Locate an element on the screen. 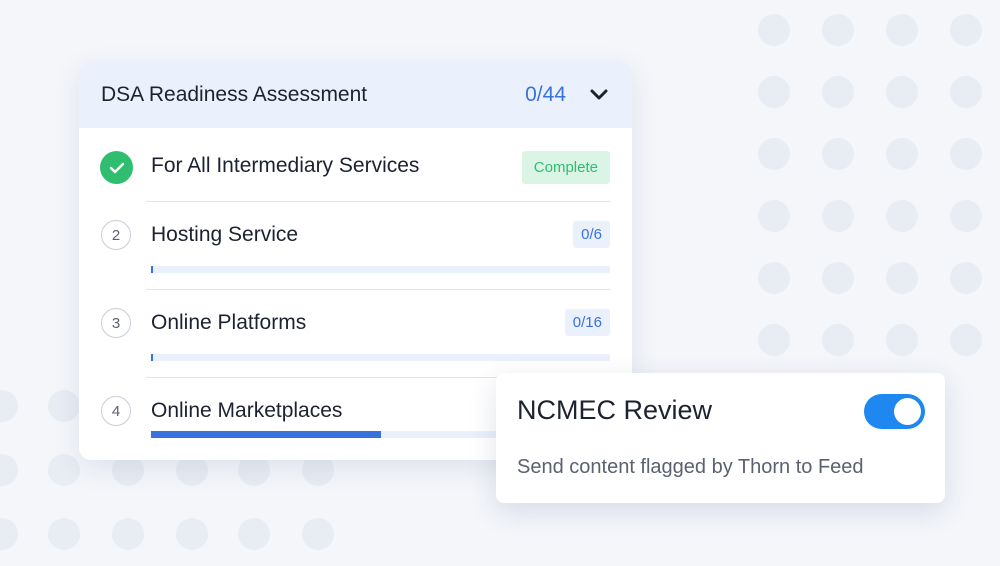 The height and width of the screenshot is (566, 1000). section-hosting-service: 2 Hosting Service 0/6 is located at coordinates (355, 246).